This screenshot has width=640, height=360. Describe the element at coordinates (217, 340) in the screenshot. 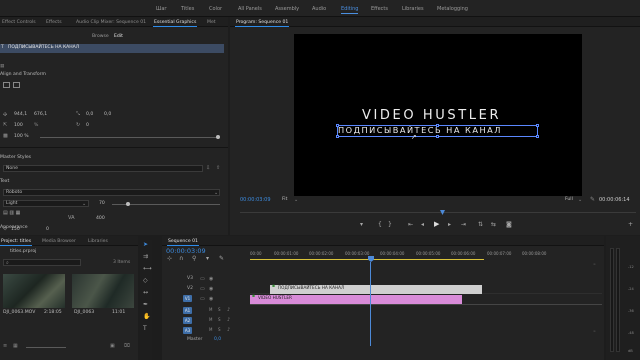

I see `master-volume: 0,0` at that location.